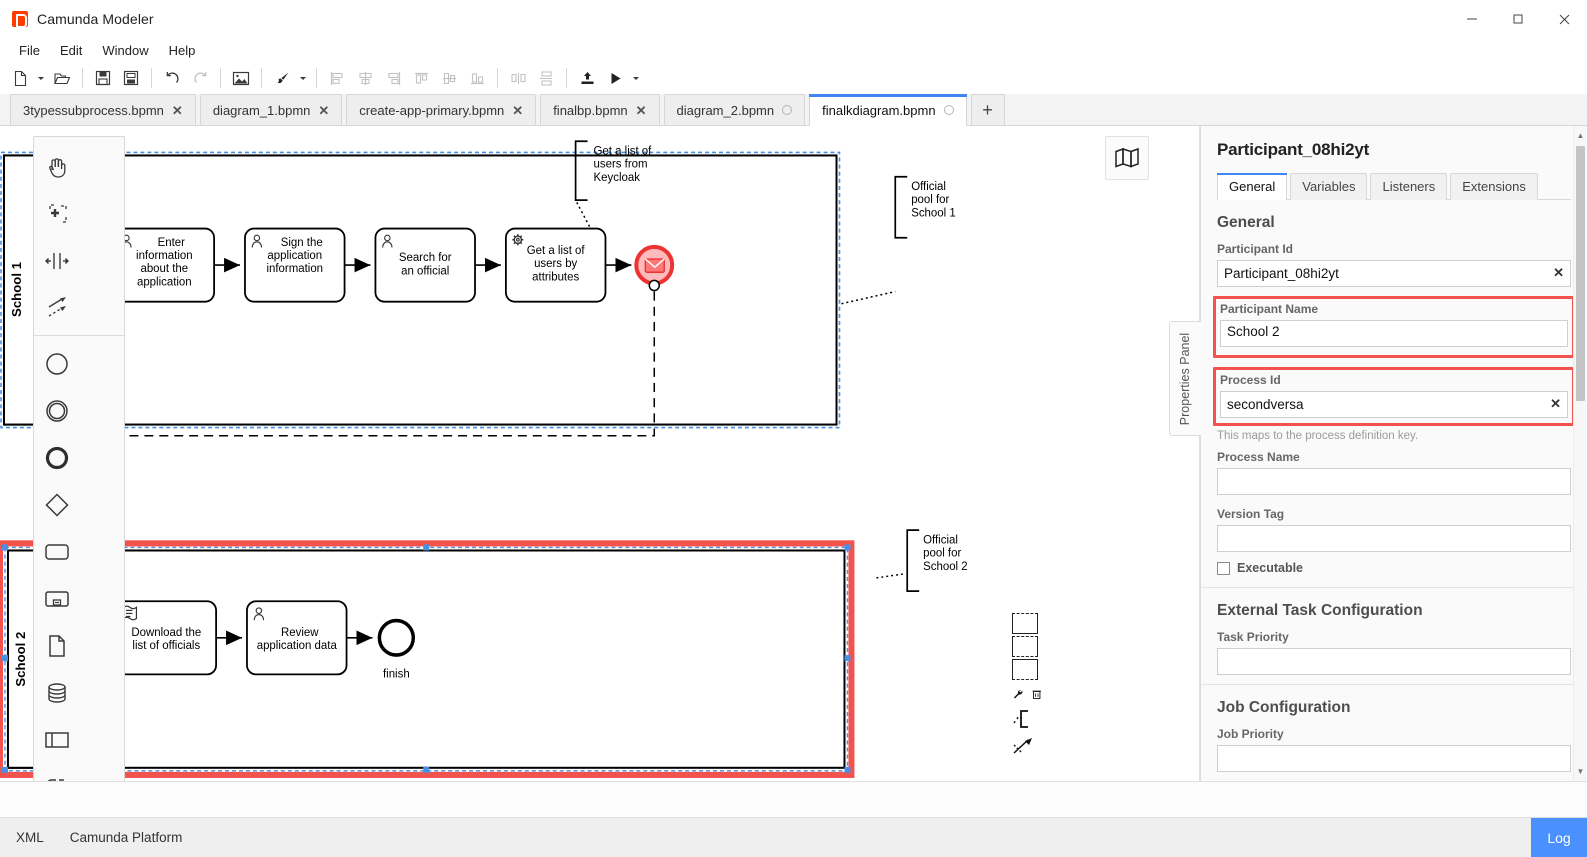  What do you see at coordinates (125, 50) in the screenshot?
I see `menu-window: Window` at bounding box center [125, 50].